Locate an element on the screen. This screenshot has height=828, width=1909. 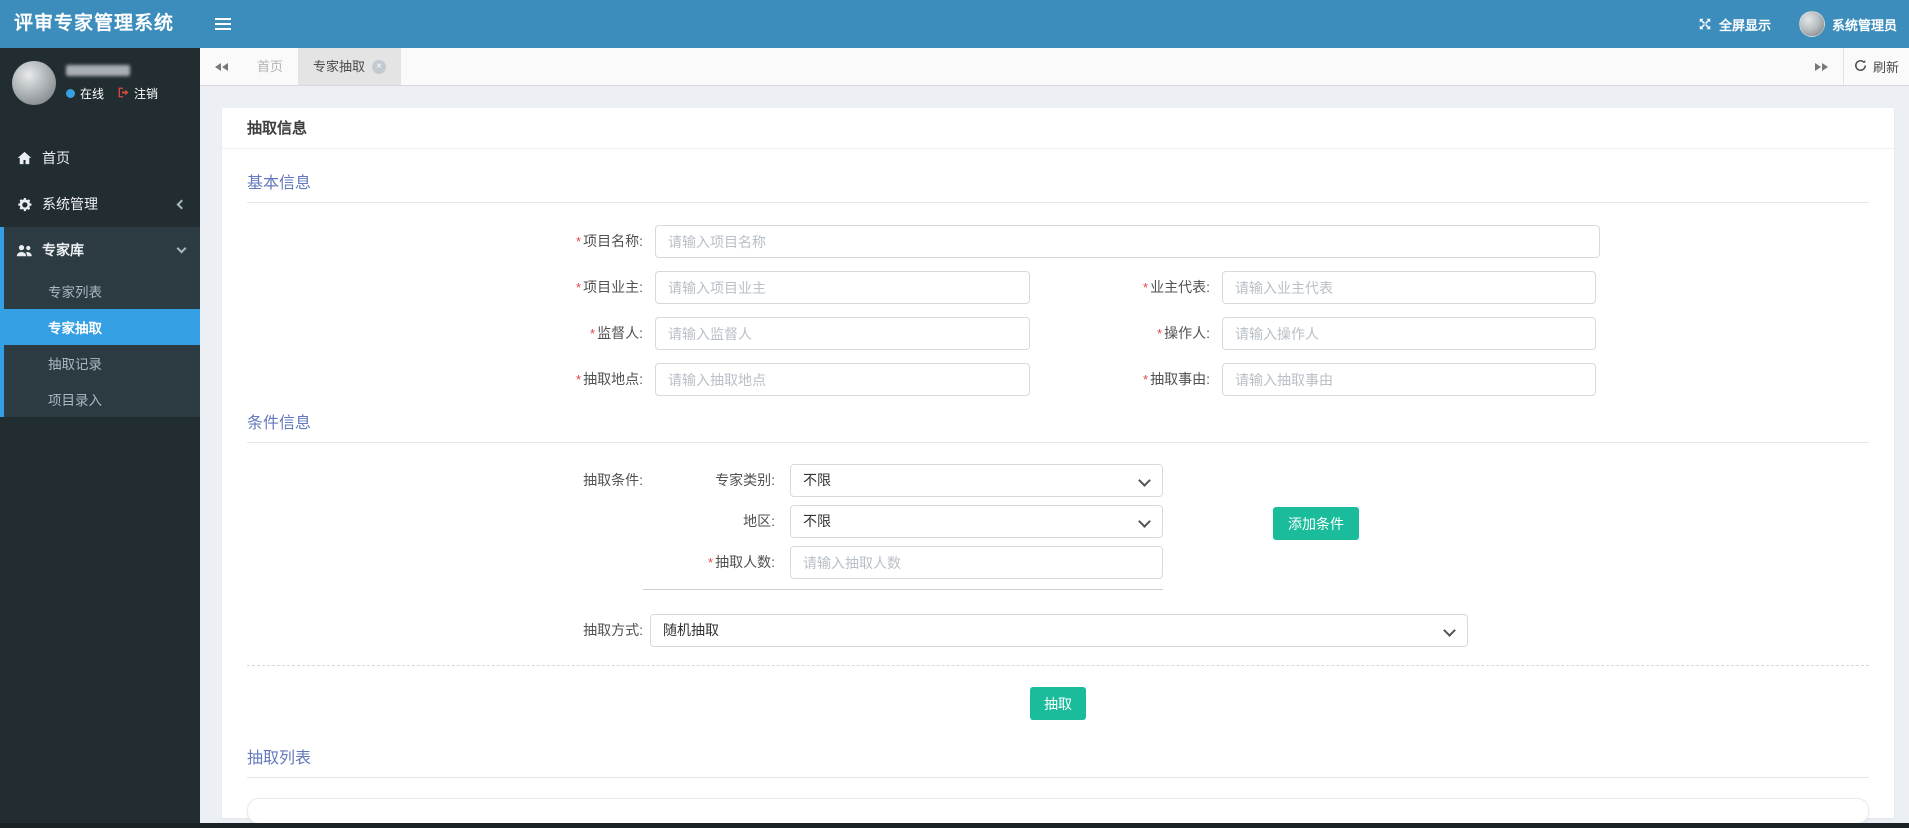
sidebar-item-project-entry: 项目录入 is located at coordinates (102, 399).